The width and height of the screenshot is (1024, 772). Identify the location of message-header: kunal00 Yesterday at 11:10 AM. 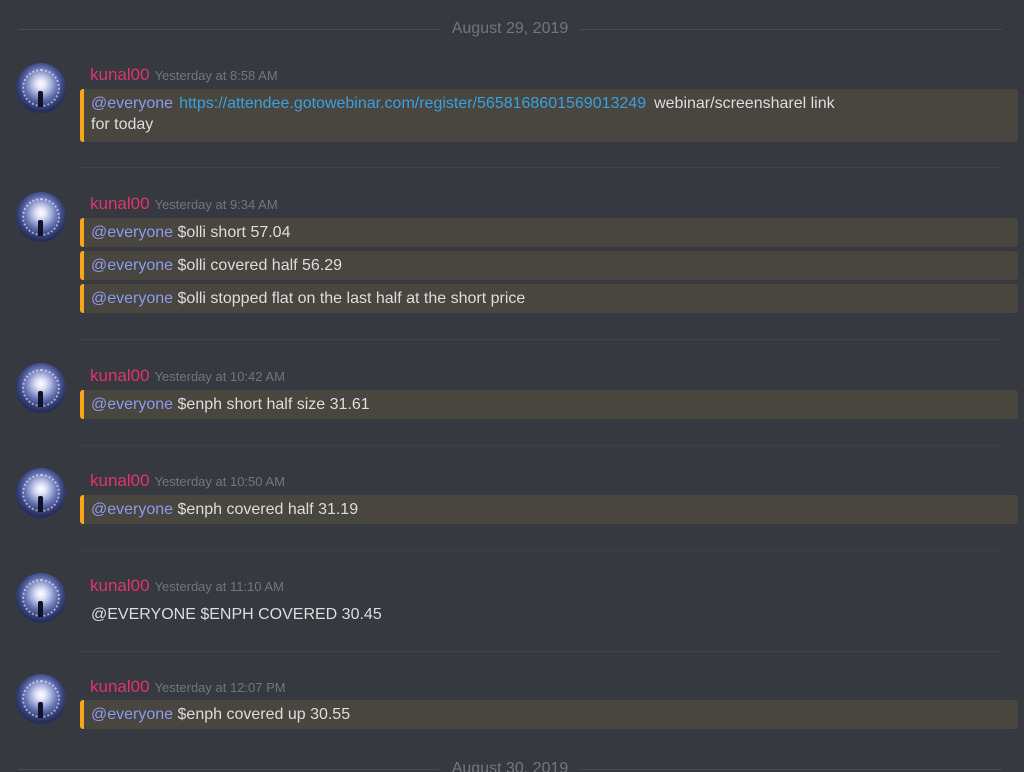
(187, 586).